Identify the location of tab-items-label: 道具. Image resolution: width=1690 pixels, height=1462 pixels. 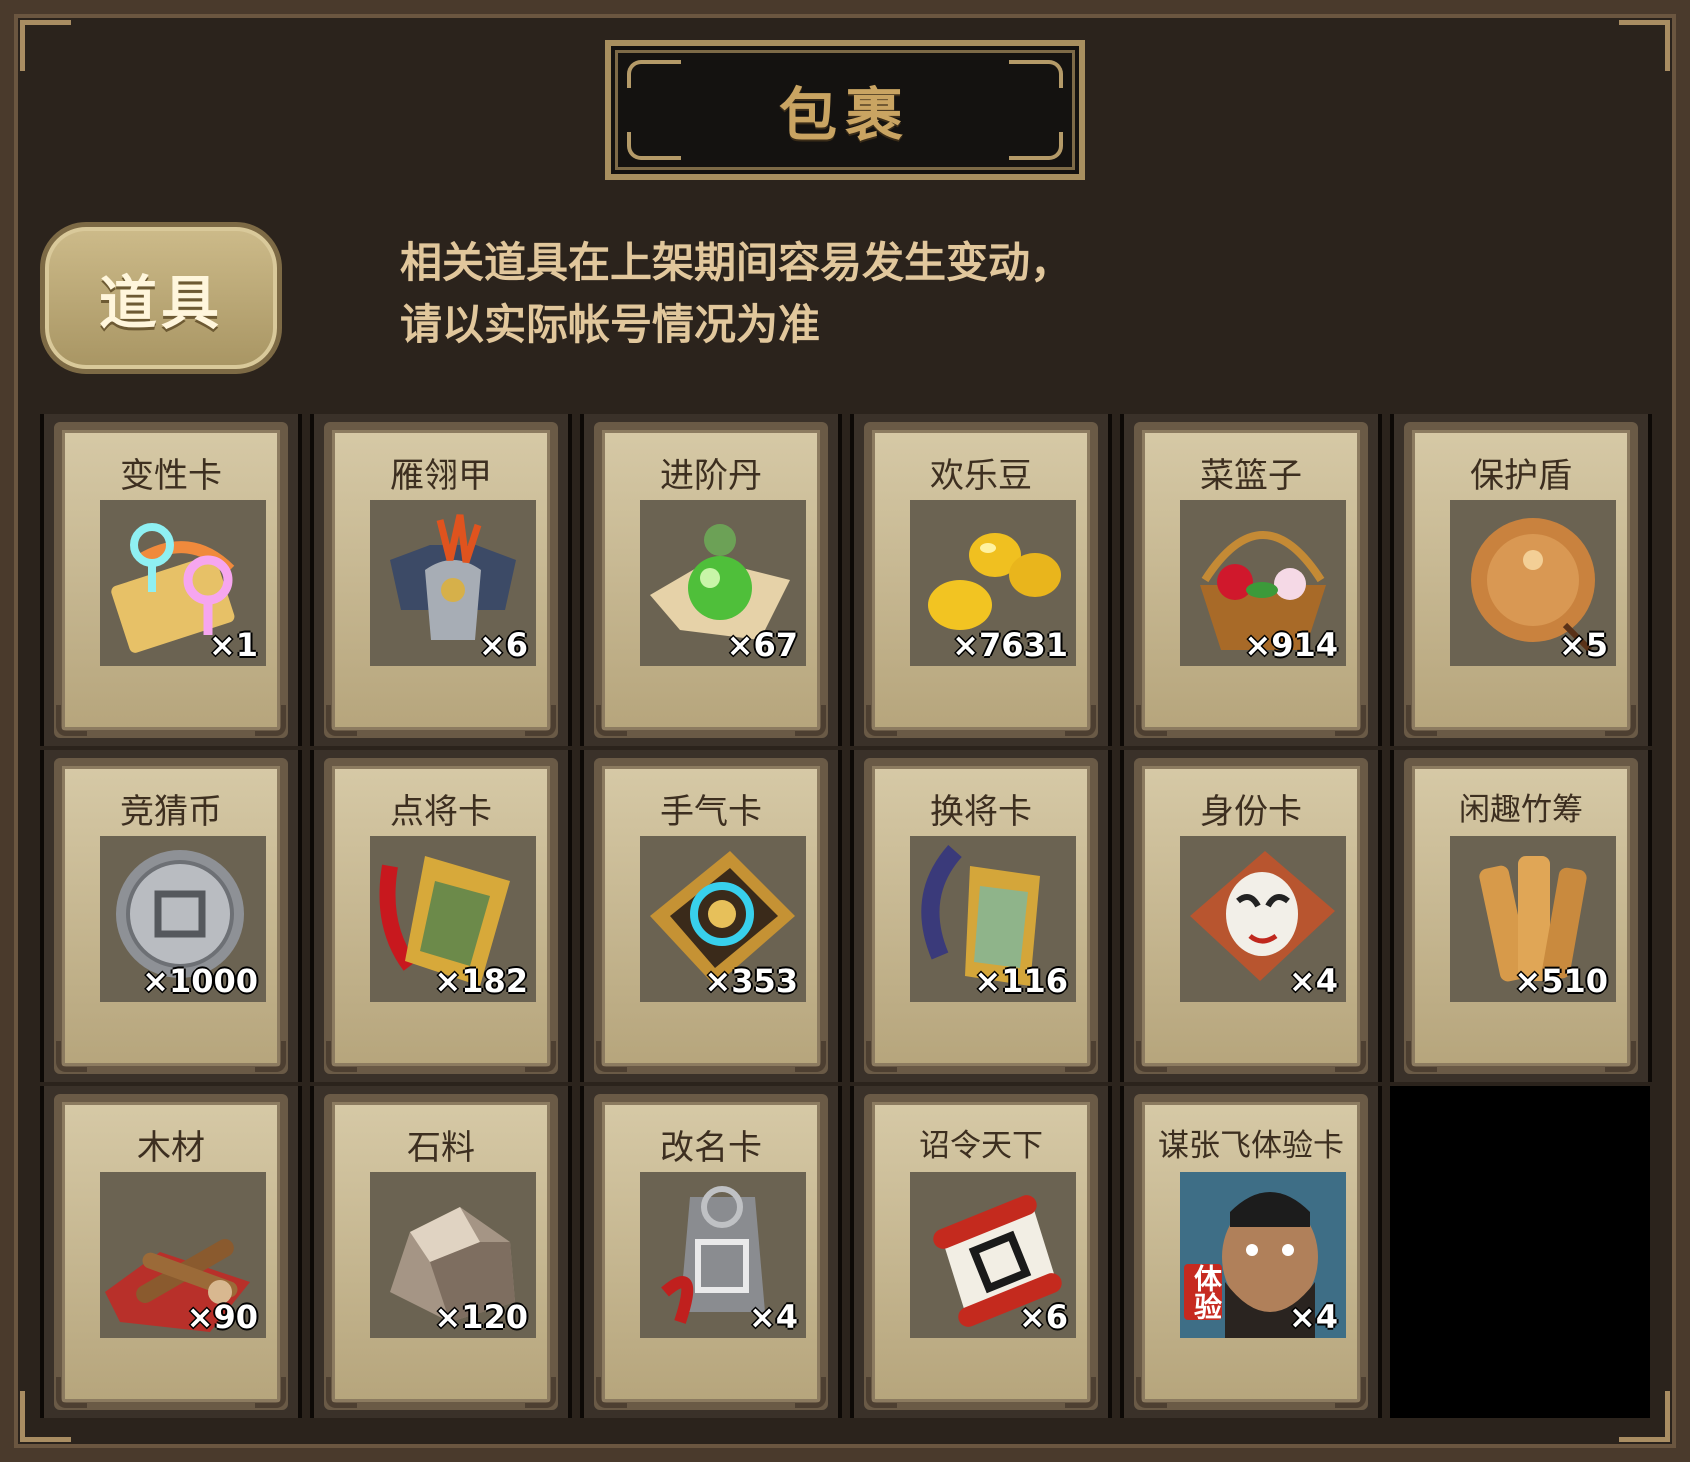
(160, 303).